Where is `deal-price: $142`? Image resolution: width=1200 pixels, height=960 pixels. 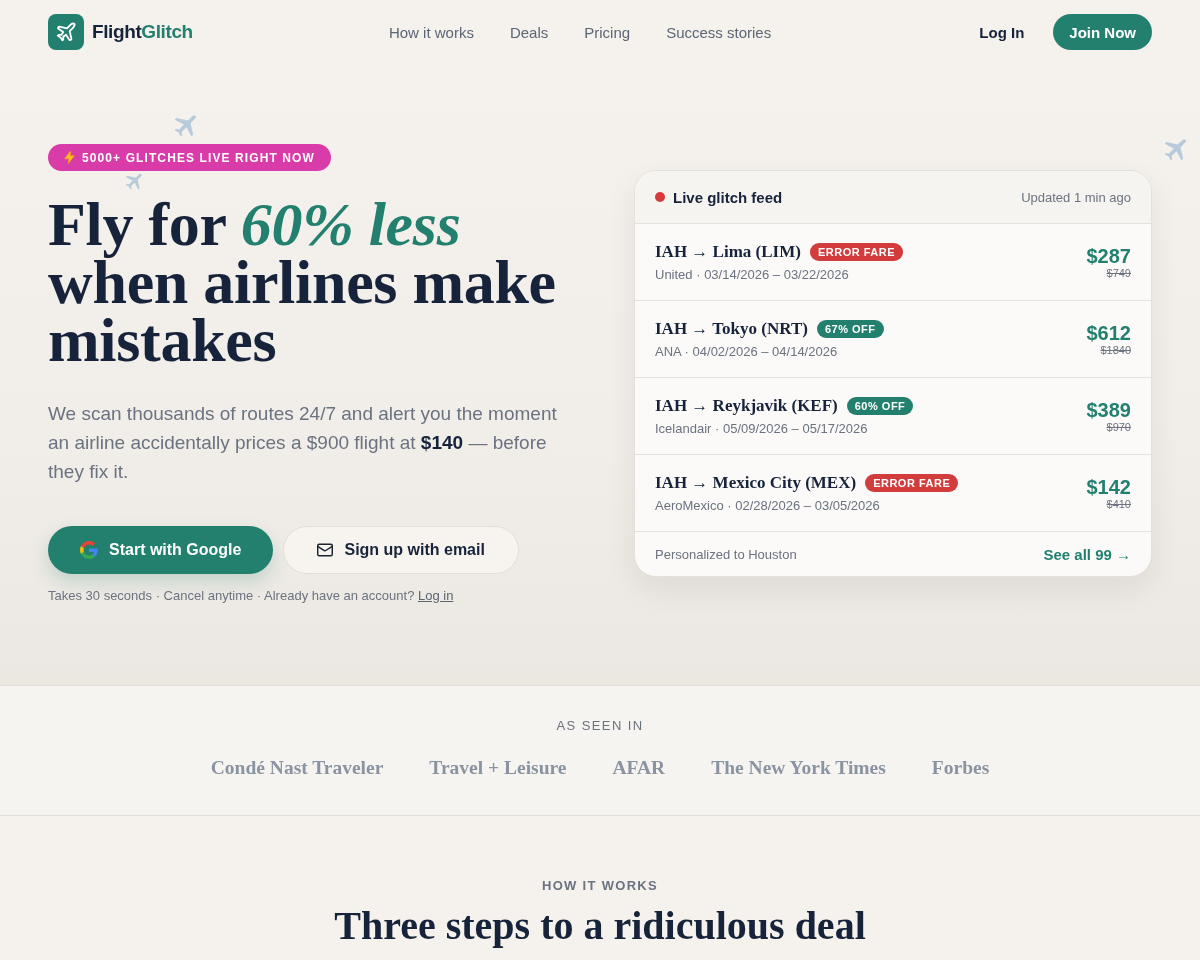 deal-price: $142 is located at coordinates (1108, 487).